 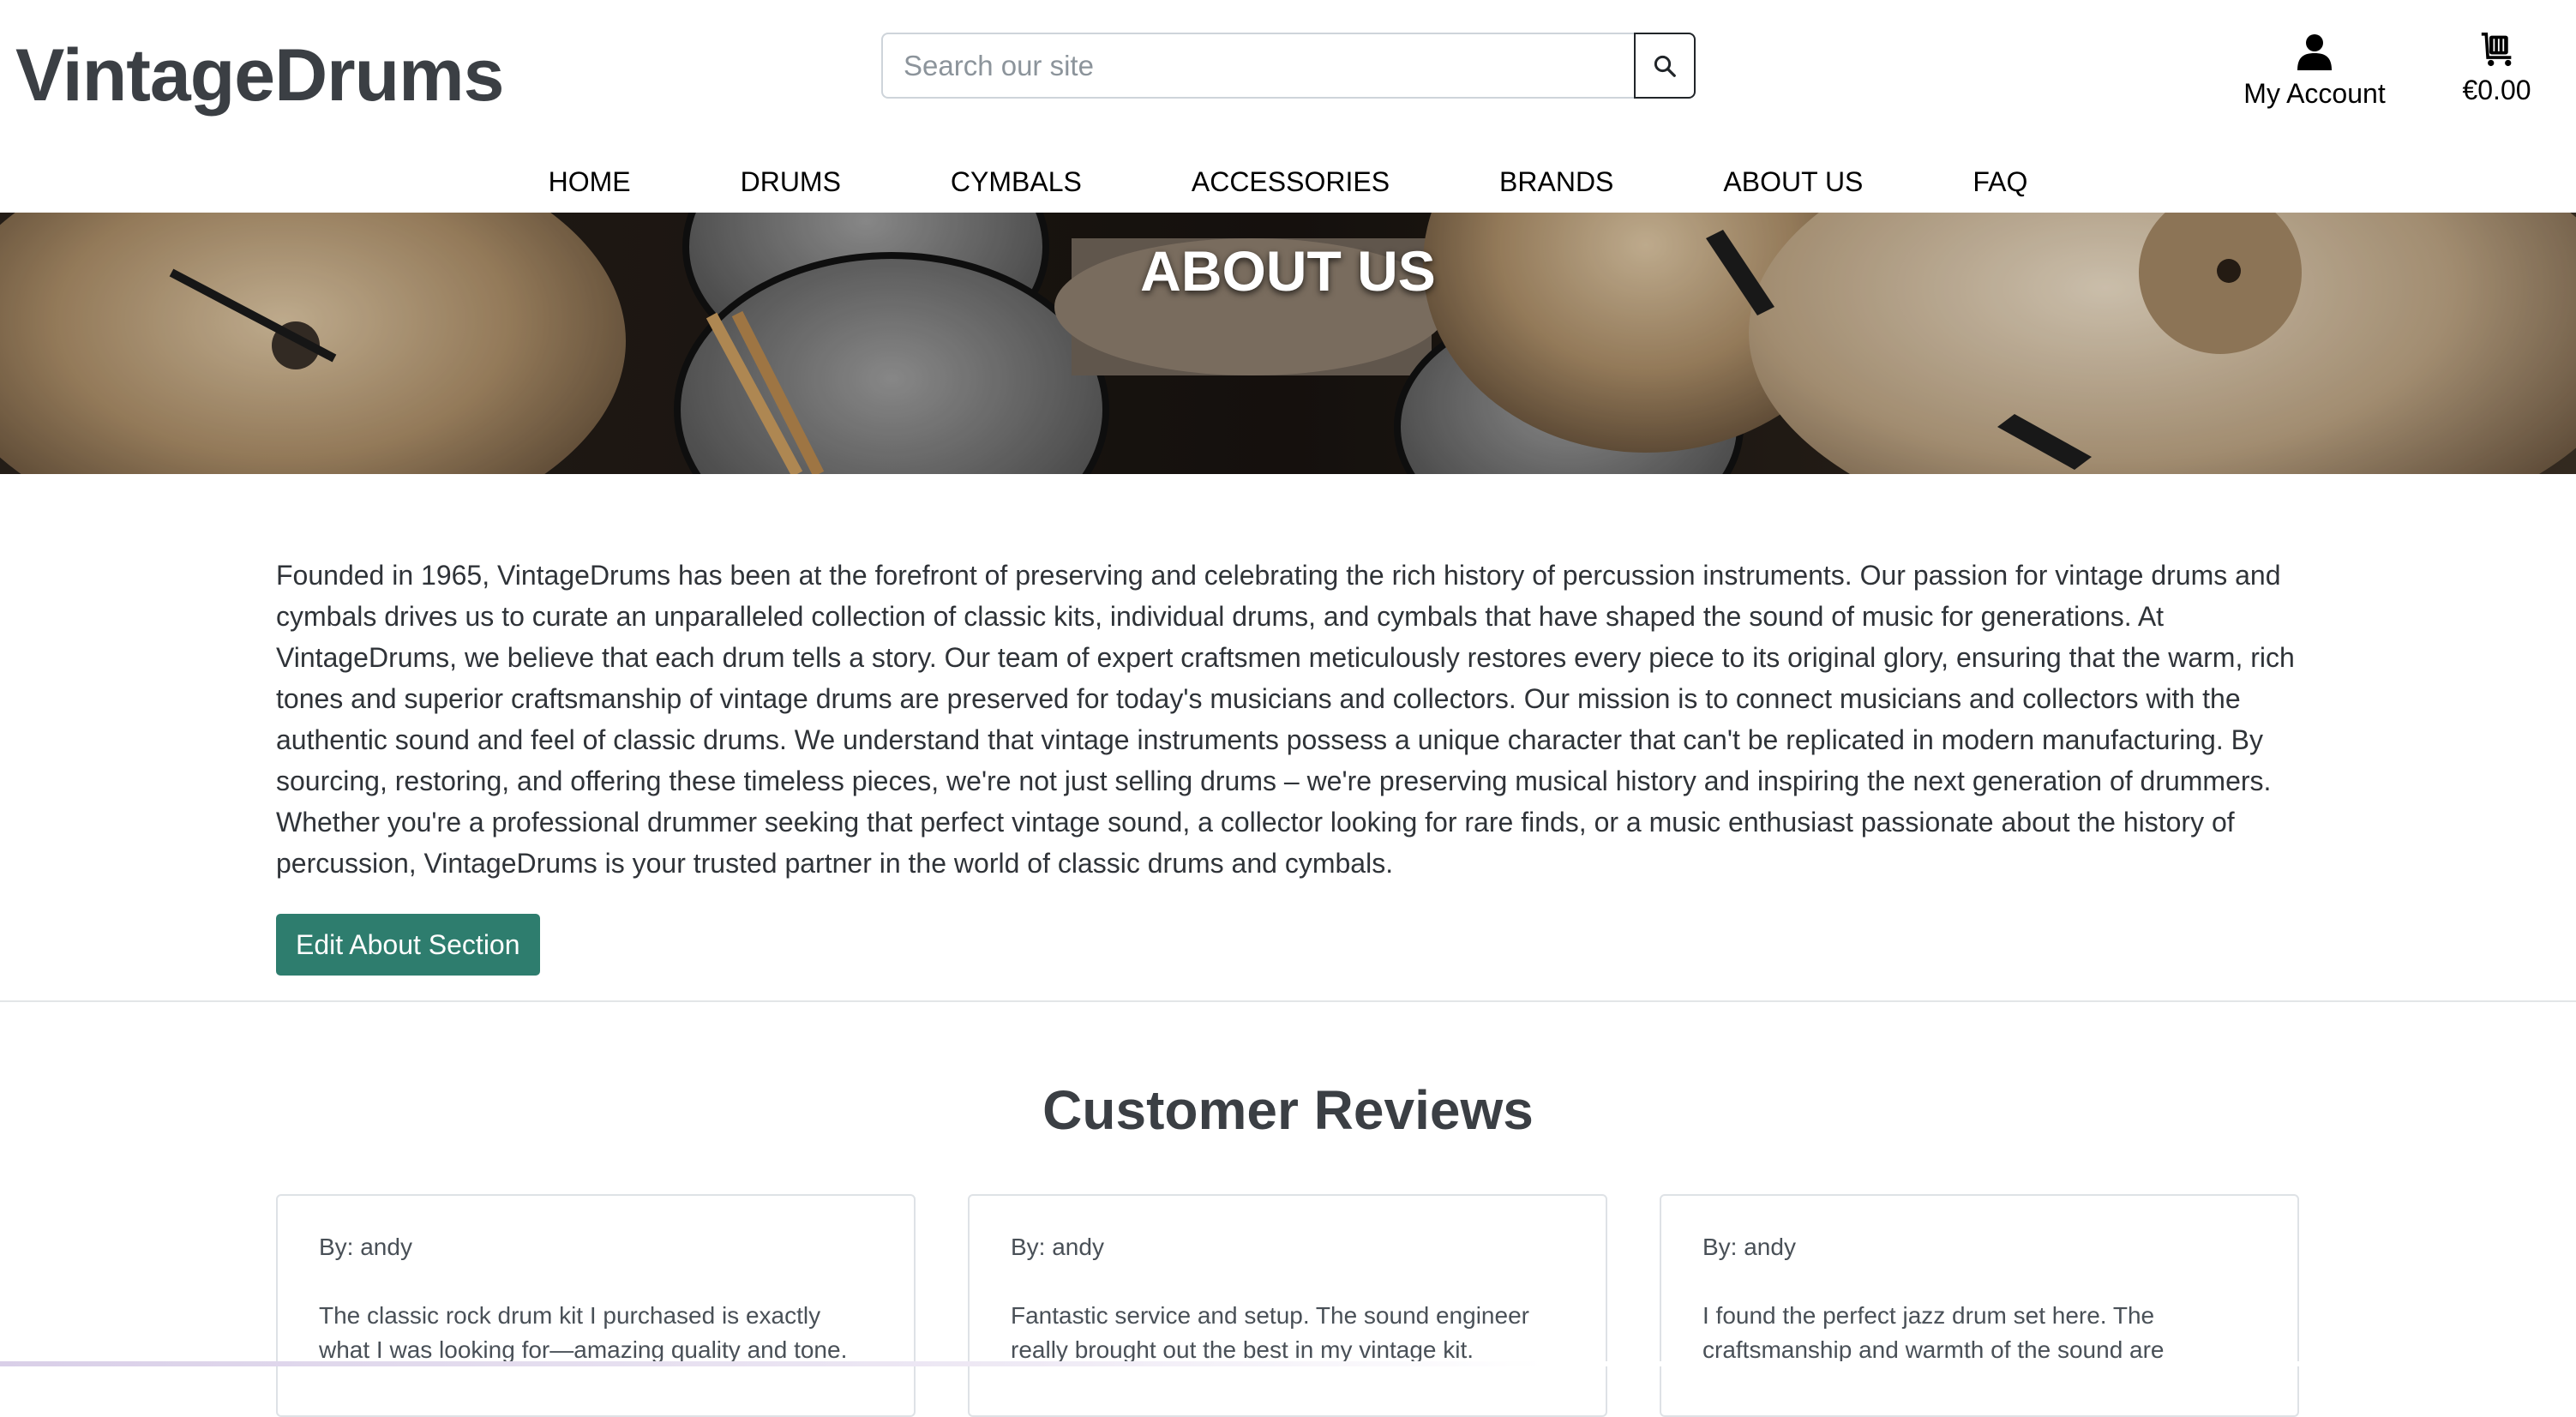 I want to click on nav-drums: DRUMS, so click(x=791, y=183).